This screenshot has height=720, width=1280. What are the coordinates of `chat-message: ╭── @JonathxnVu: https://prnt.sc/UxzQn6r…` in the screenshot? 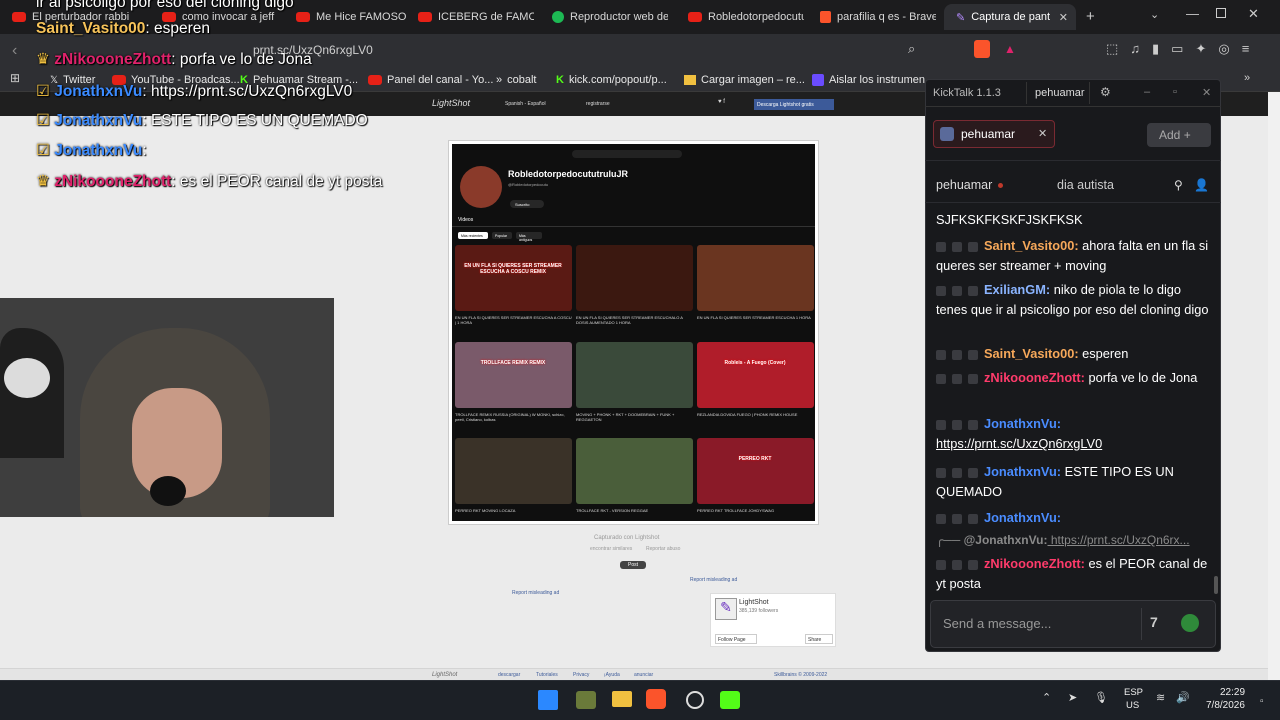 It's located at (1074, 540).